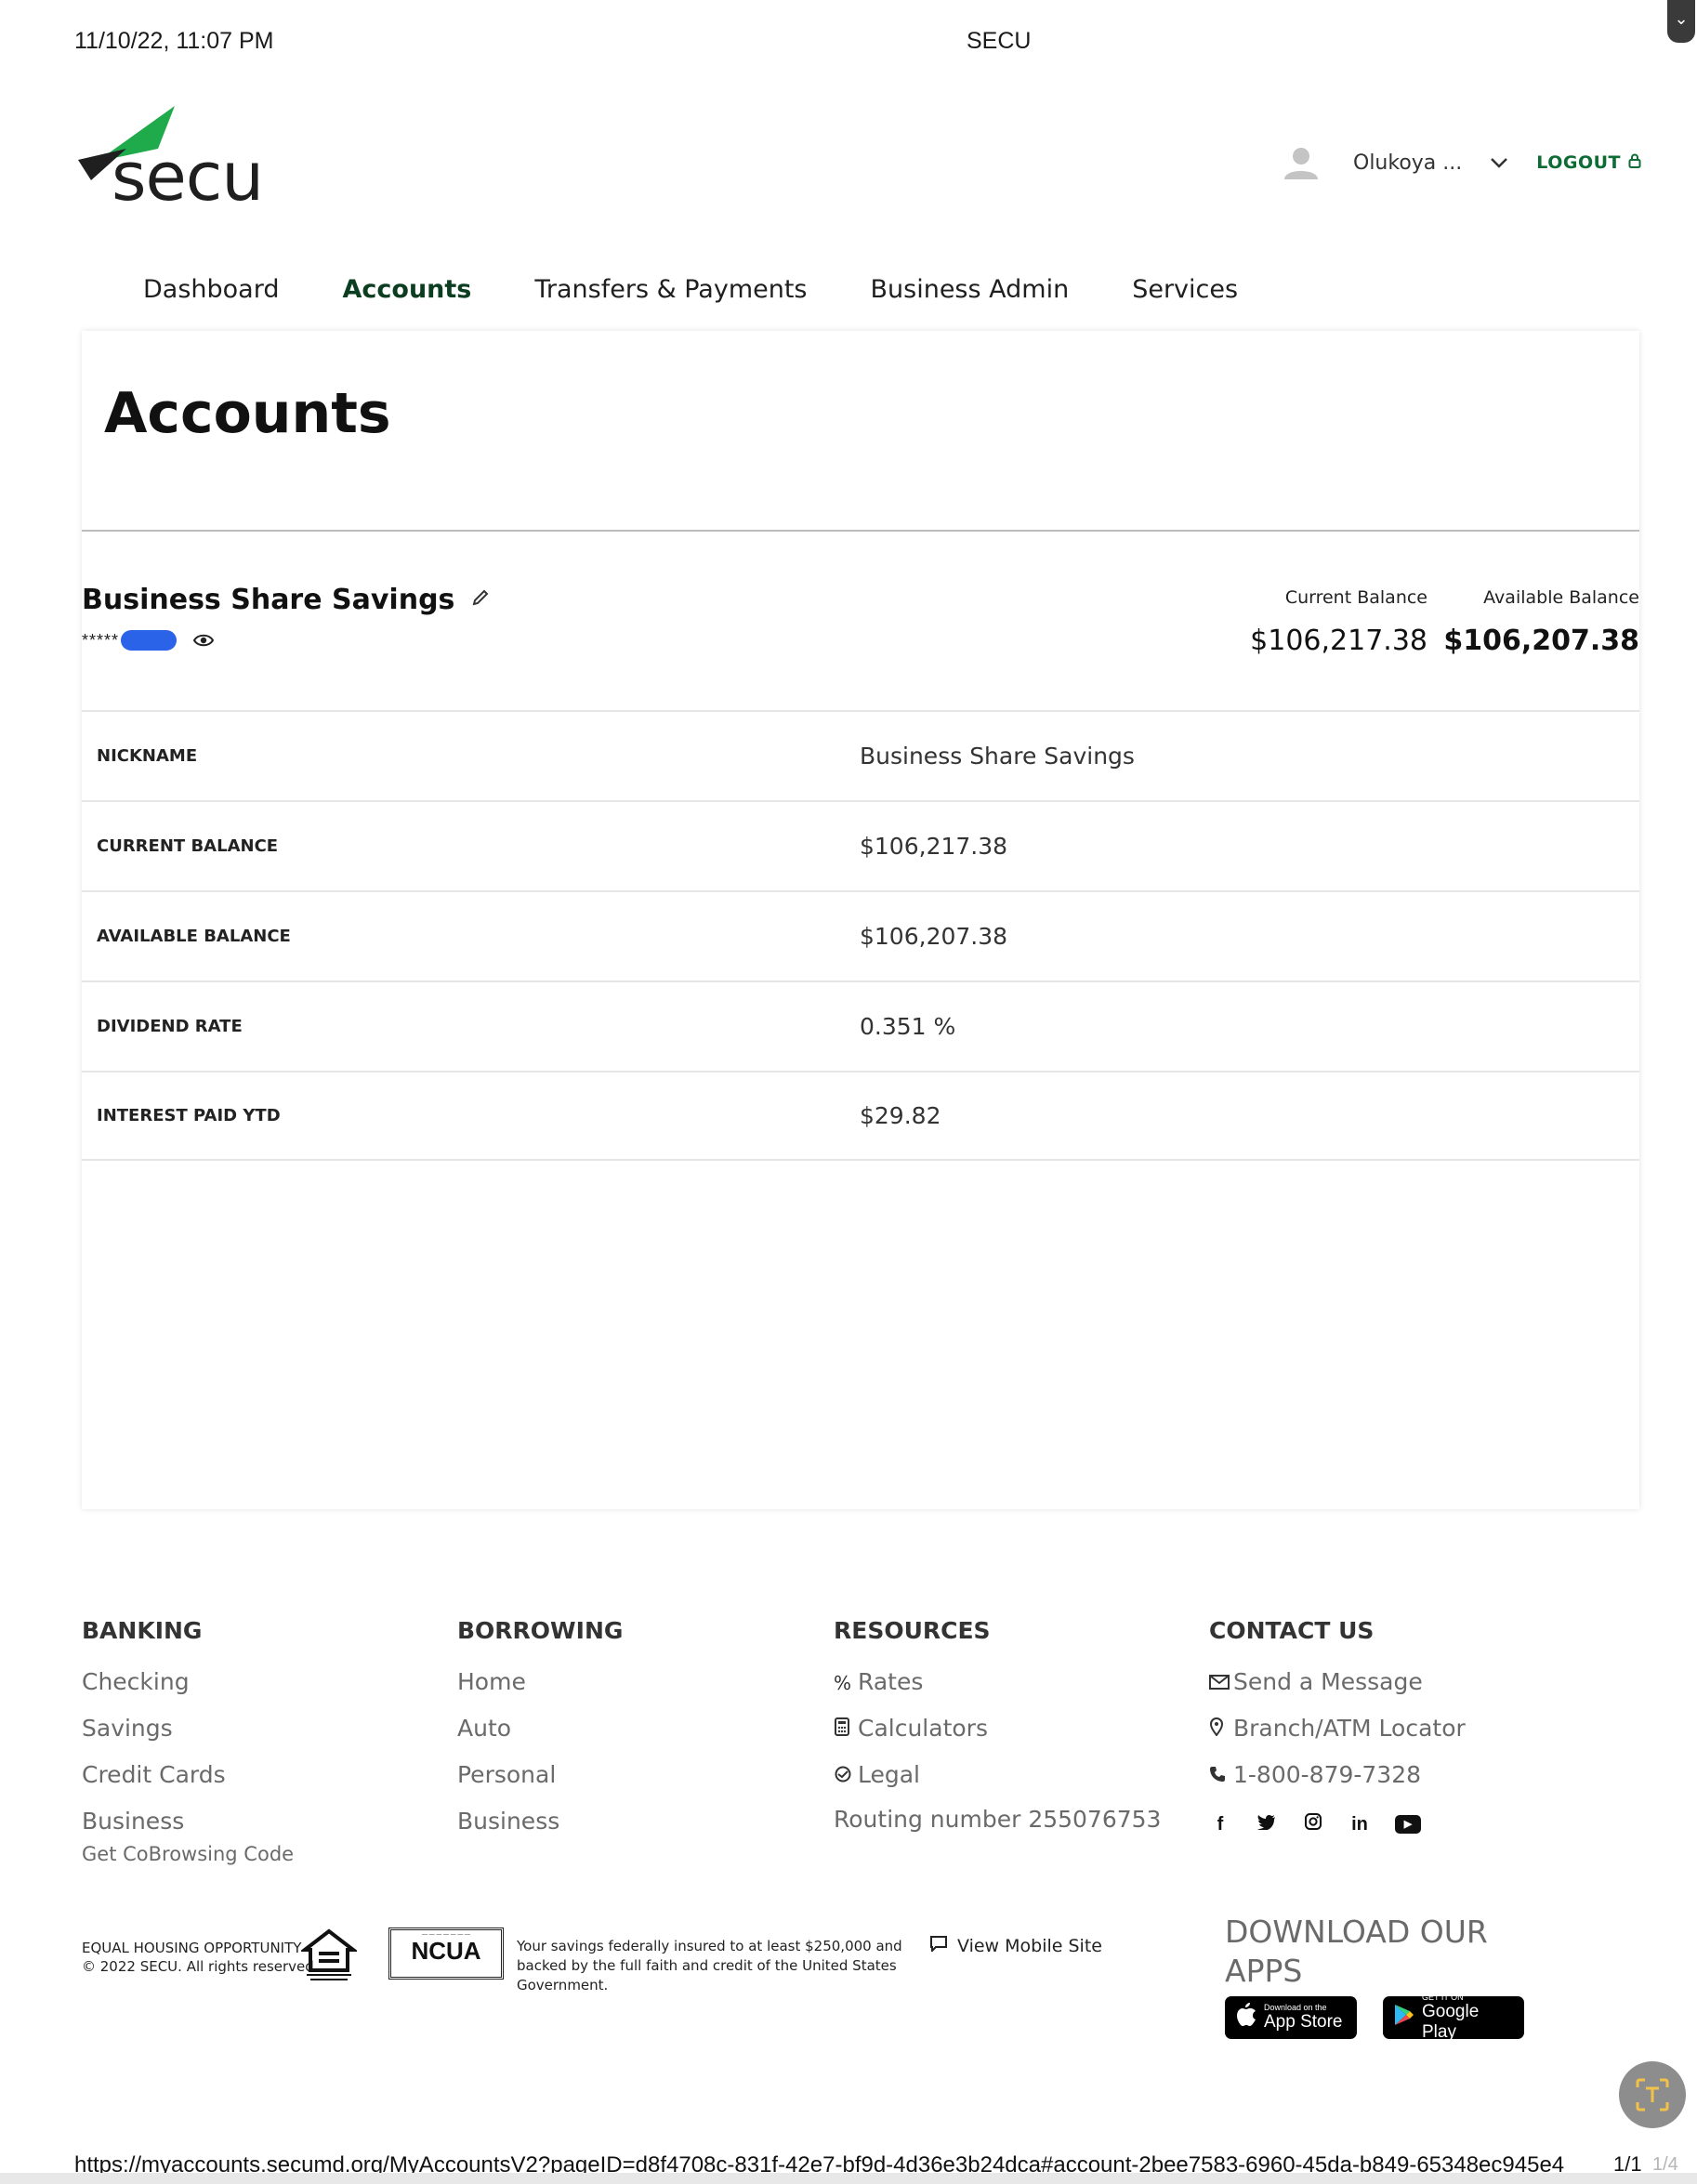 This screenshot has height=2184, width=1697. Describe the element at coordinates (1681, 21) in the screenshot. I see `collapse-chevron-icon: ⌄` at that location.